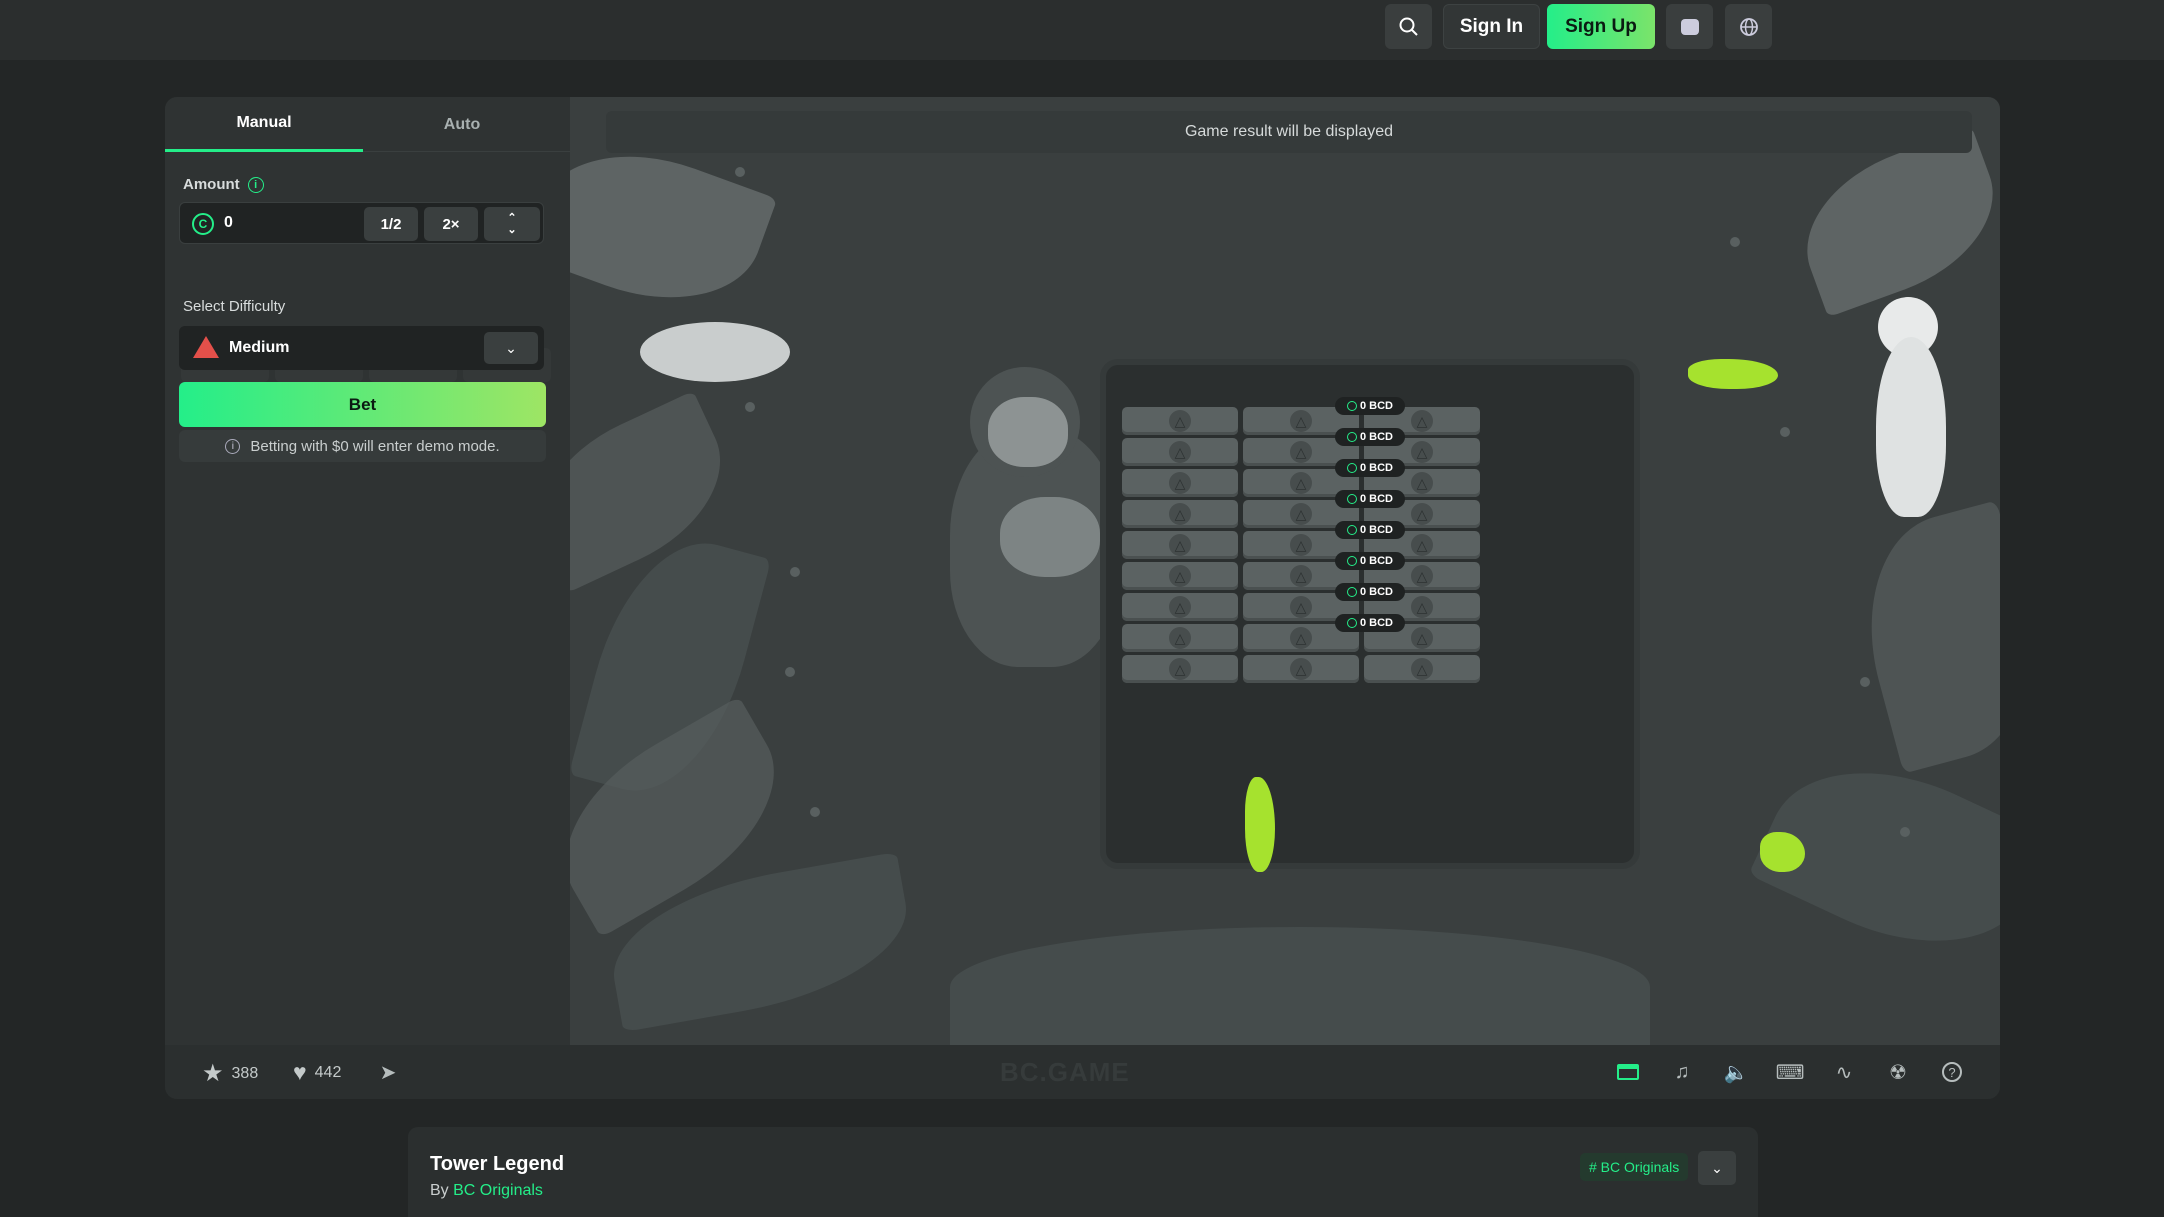 This screenshot has height=1217, width=2164. What do you see at coordinates (1898, 1072) in the screenshot?
I see `fairness-icon: ☢` at bounding box center [1898, 1072].